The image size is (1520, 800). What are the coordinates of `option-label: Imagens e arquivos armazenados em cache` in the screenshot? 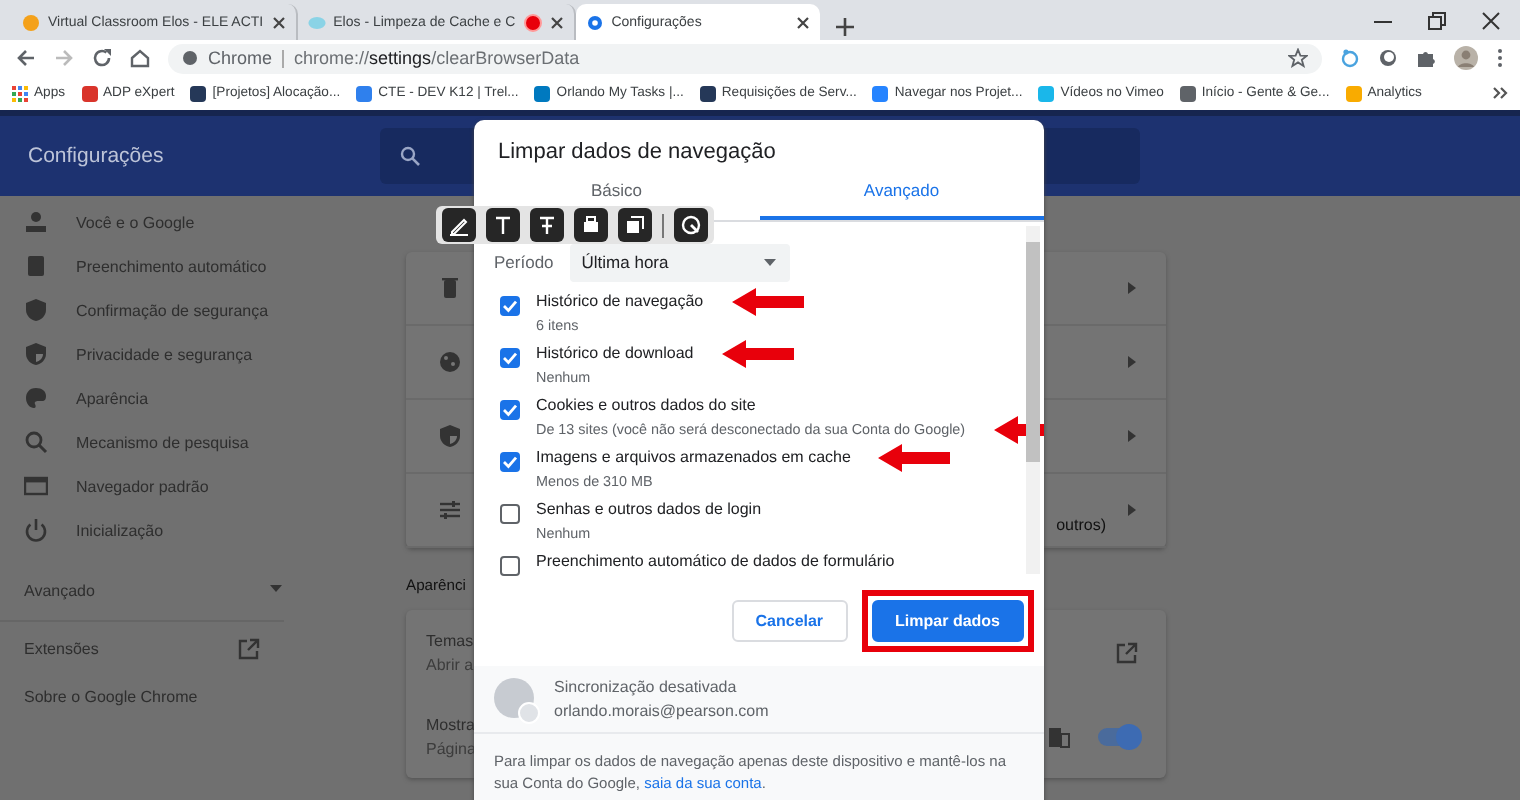 It's located at (693, 457).